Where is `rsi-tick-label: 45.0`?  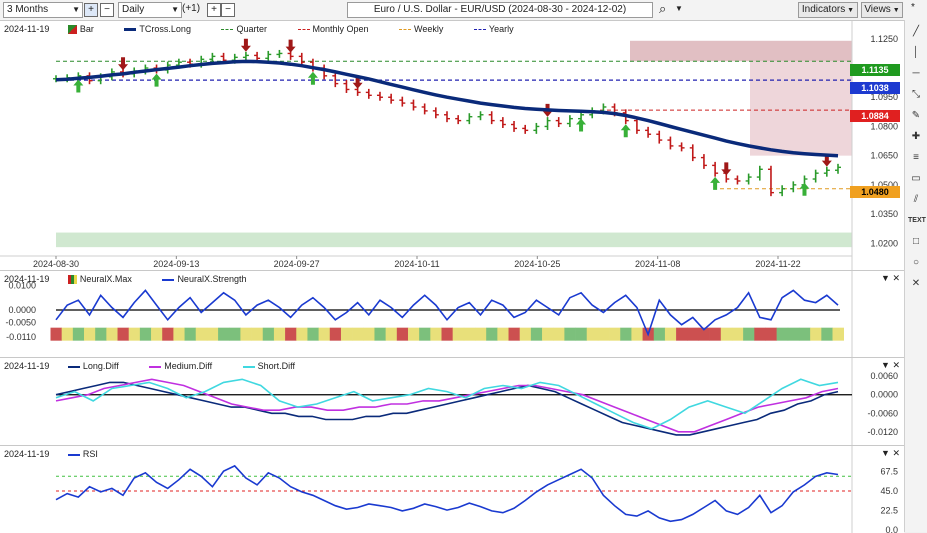
rsi-tick-label: 45.0 is located at coordinates (889, 491).